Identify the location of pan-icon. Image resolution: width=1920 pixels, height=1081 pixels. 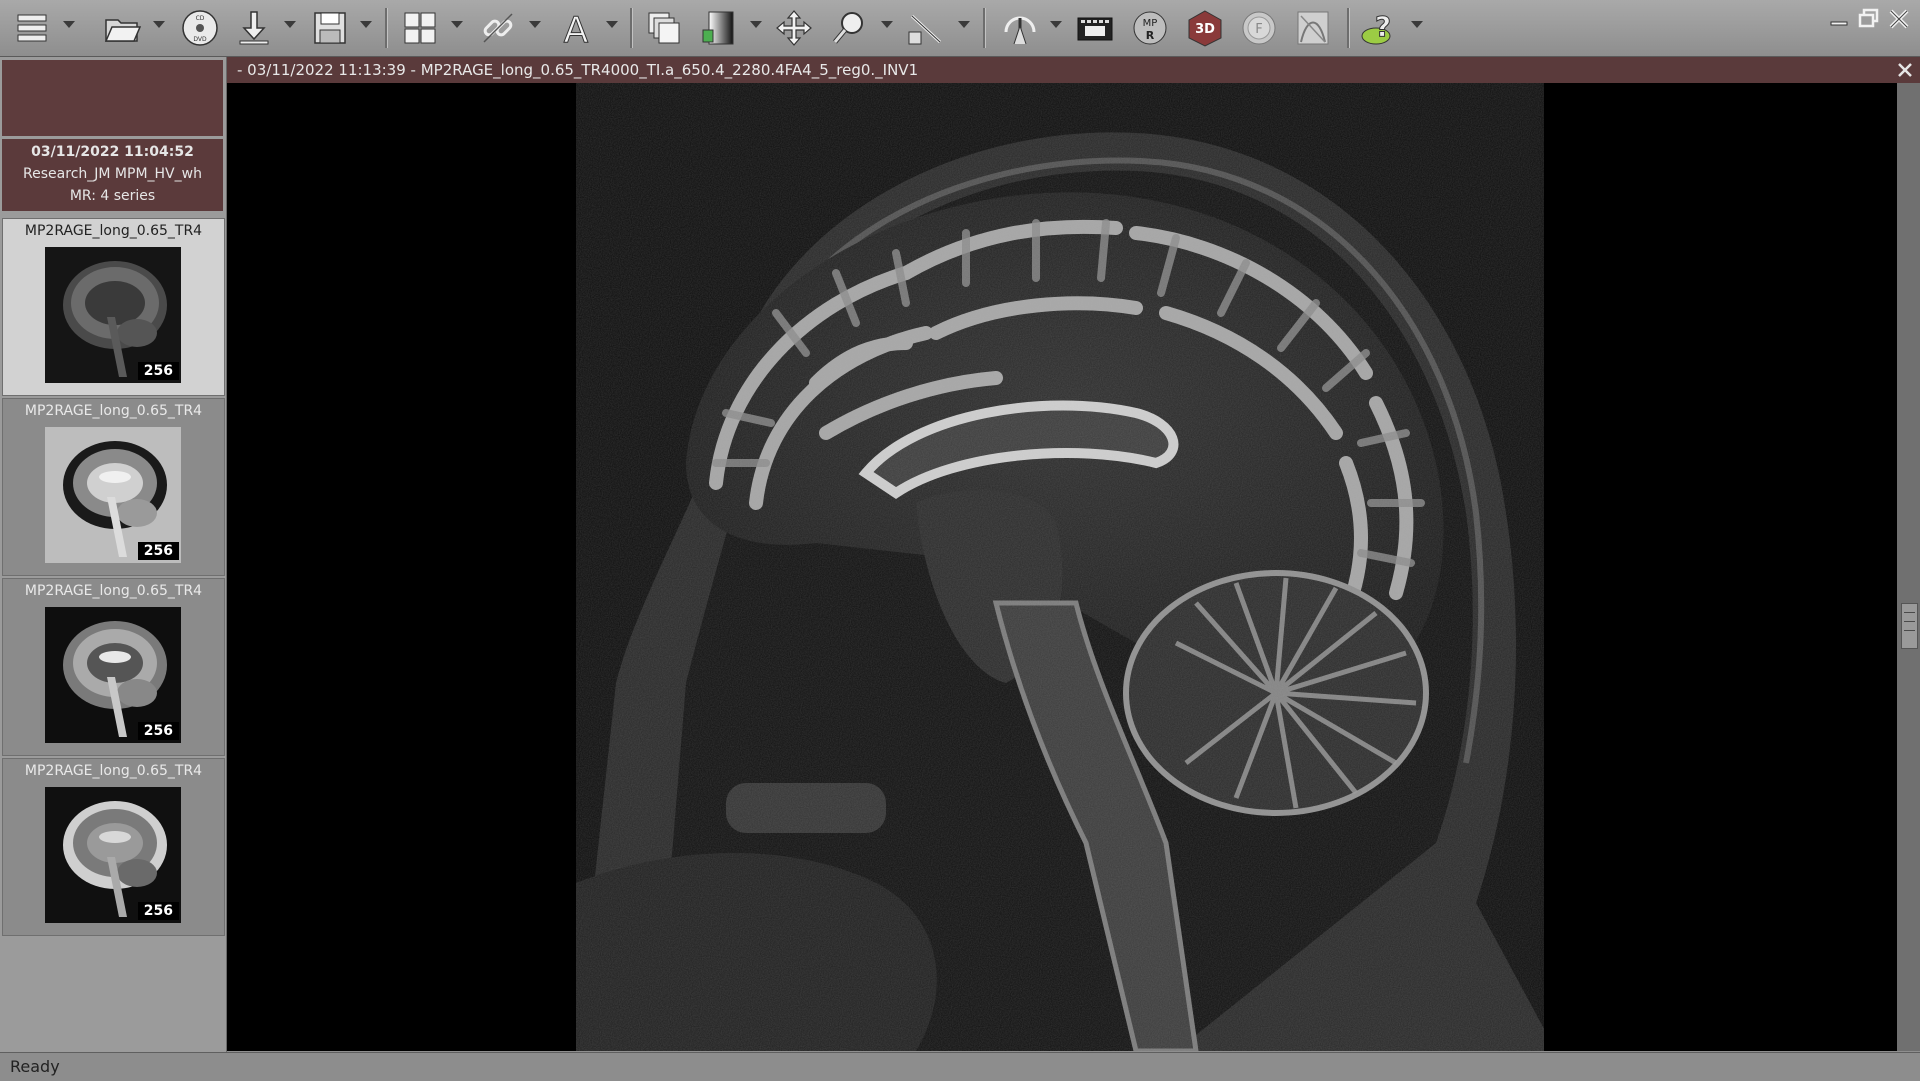
(794, 28).